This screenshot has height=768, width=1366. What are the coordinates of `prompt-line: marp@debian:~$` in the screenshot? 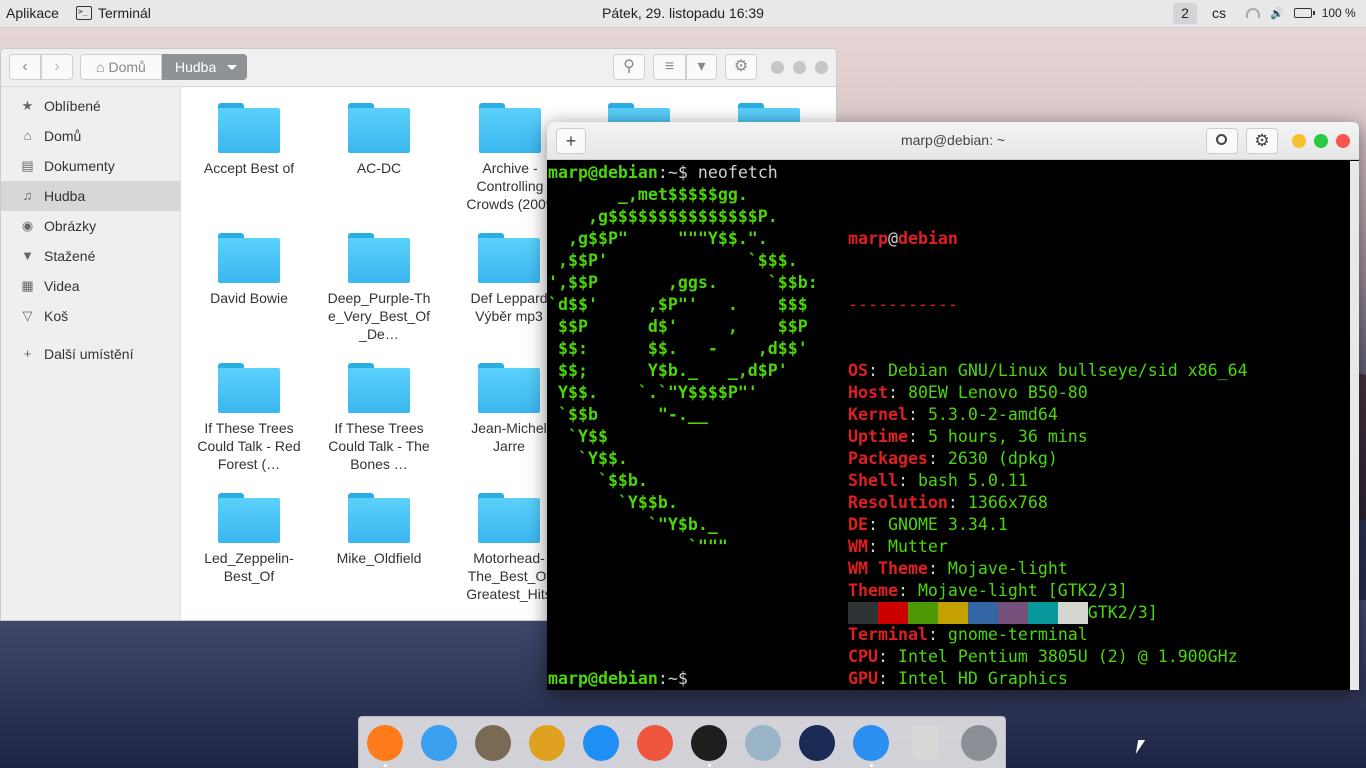 It's located at (623, 678).